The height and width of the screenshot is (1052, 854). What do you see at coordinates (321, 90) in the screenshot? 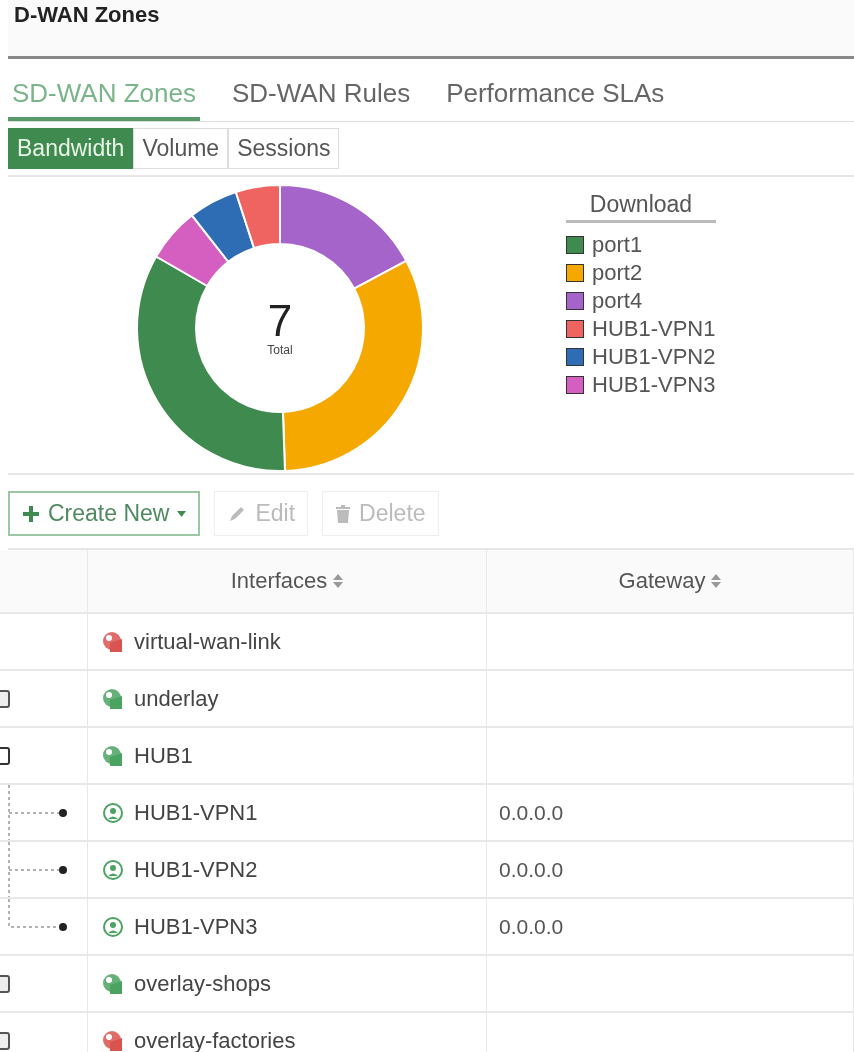
I see `tab: SD-WAN Rules` at bounding box center [321, 90].